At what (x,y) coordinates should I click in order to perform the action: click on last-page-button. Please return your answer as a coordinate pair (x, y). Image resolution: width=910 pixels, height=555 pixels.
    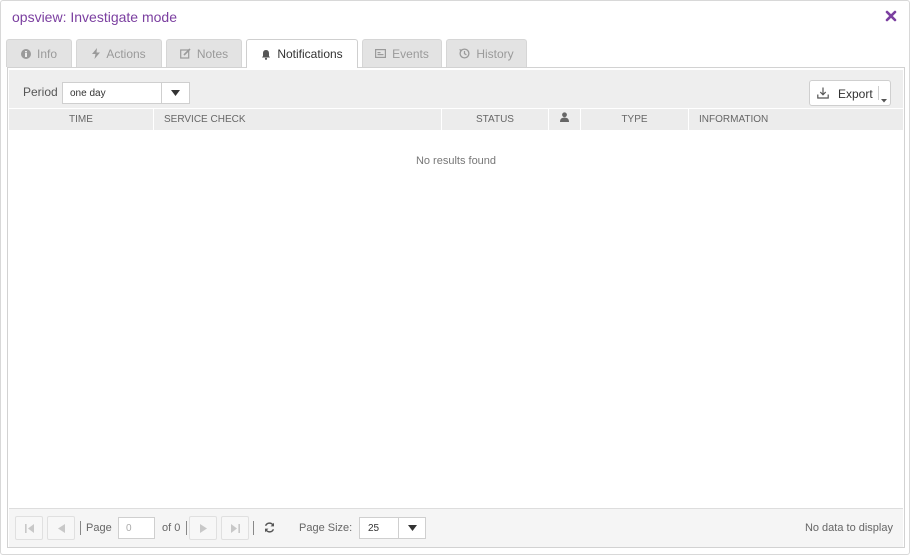
    Looking at the image, I should click on (235, 528).